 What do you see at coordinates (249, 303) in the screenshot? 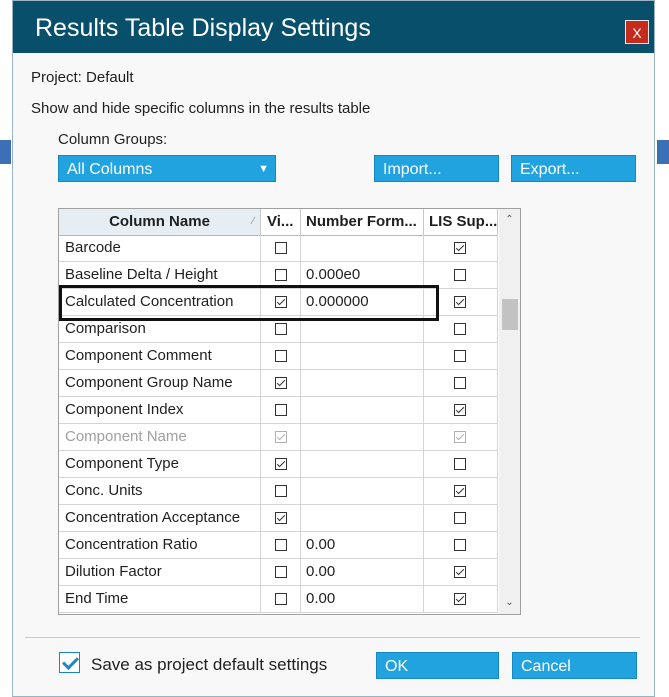
I see `row-highlight-box` at bounding box center [249, 303].